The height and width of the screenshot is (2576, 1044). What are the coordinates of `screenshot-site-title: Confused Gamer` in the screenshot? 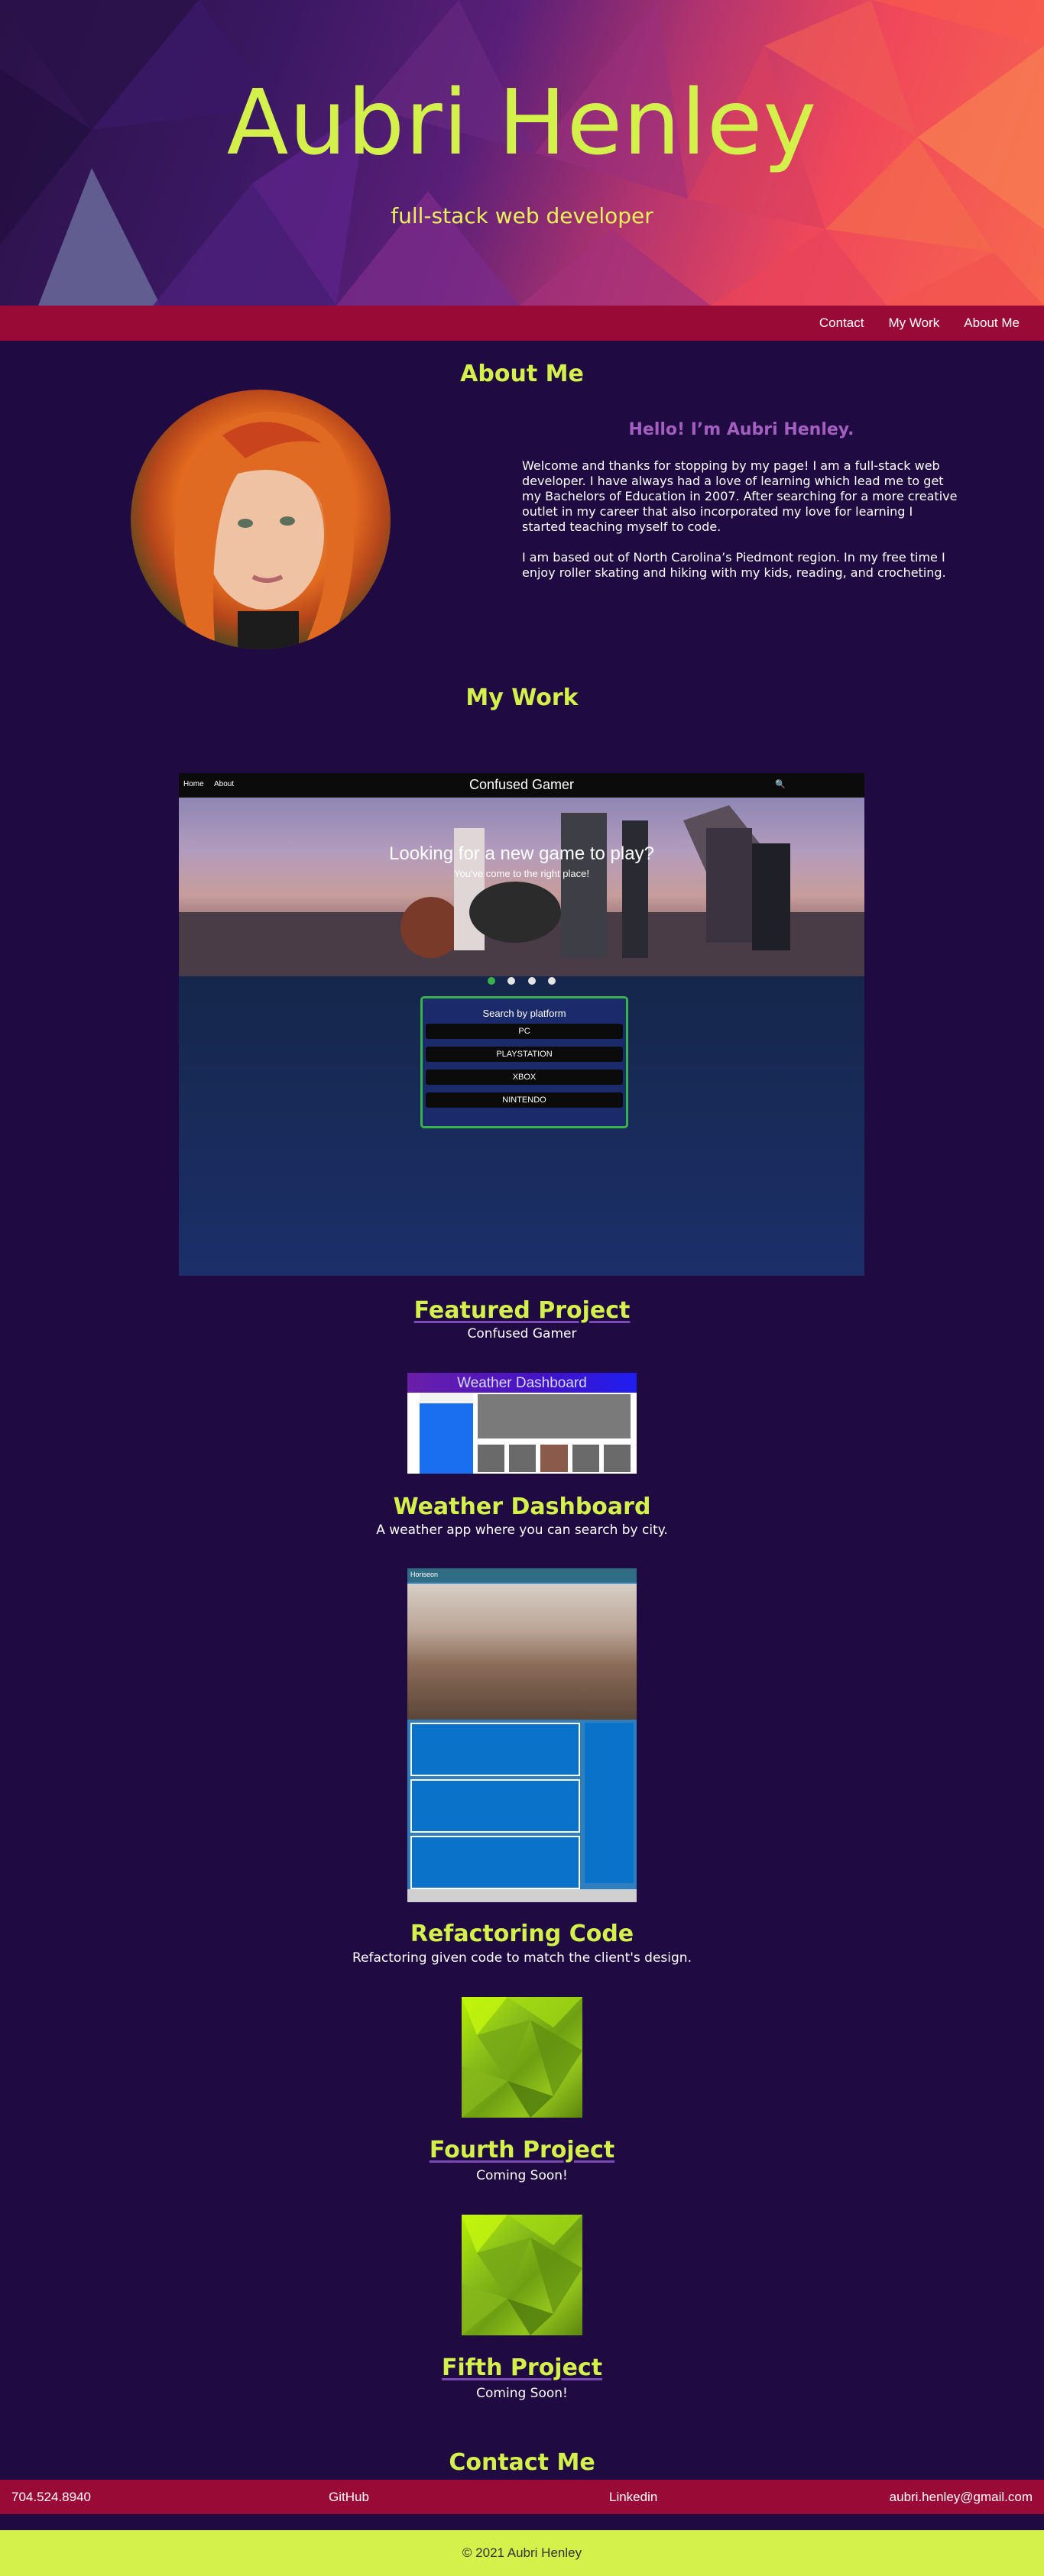 It's located at (522, 784).